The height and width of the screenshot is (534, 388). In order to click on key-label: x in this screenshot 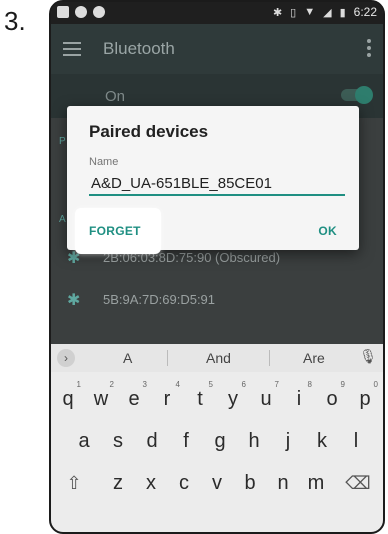, I will do `click(151, 483)`.